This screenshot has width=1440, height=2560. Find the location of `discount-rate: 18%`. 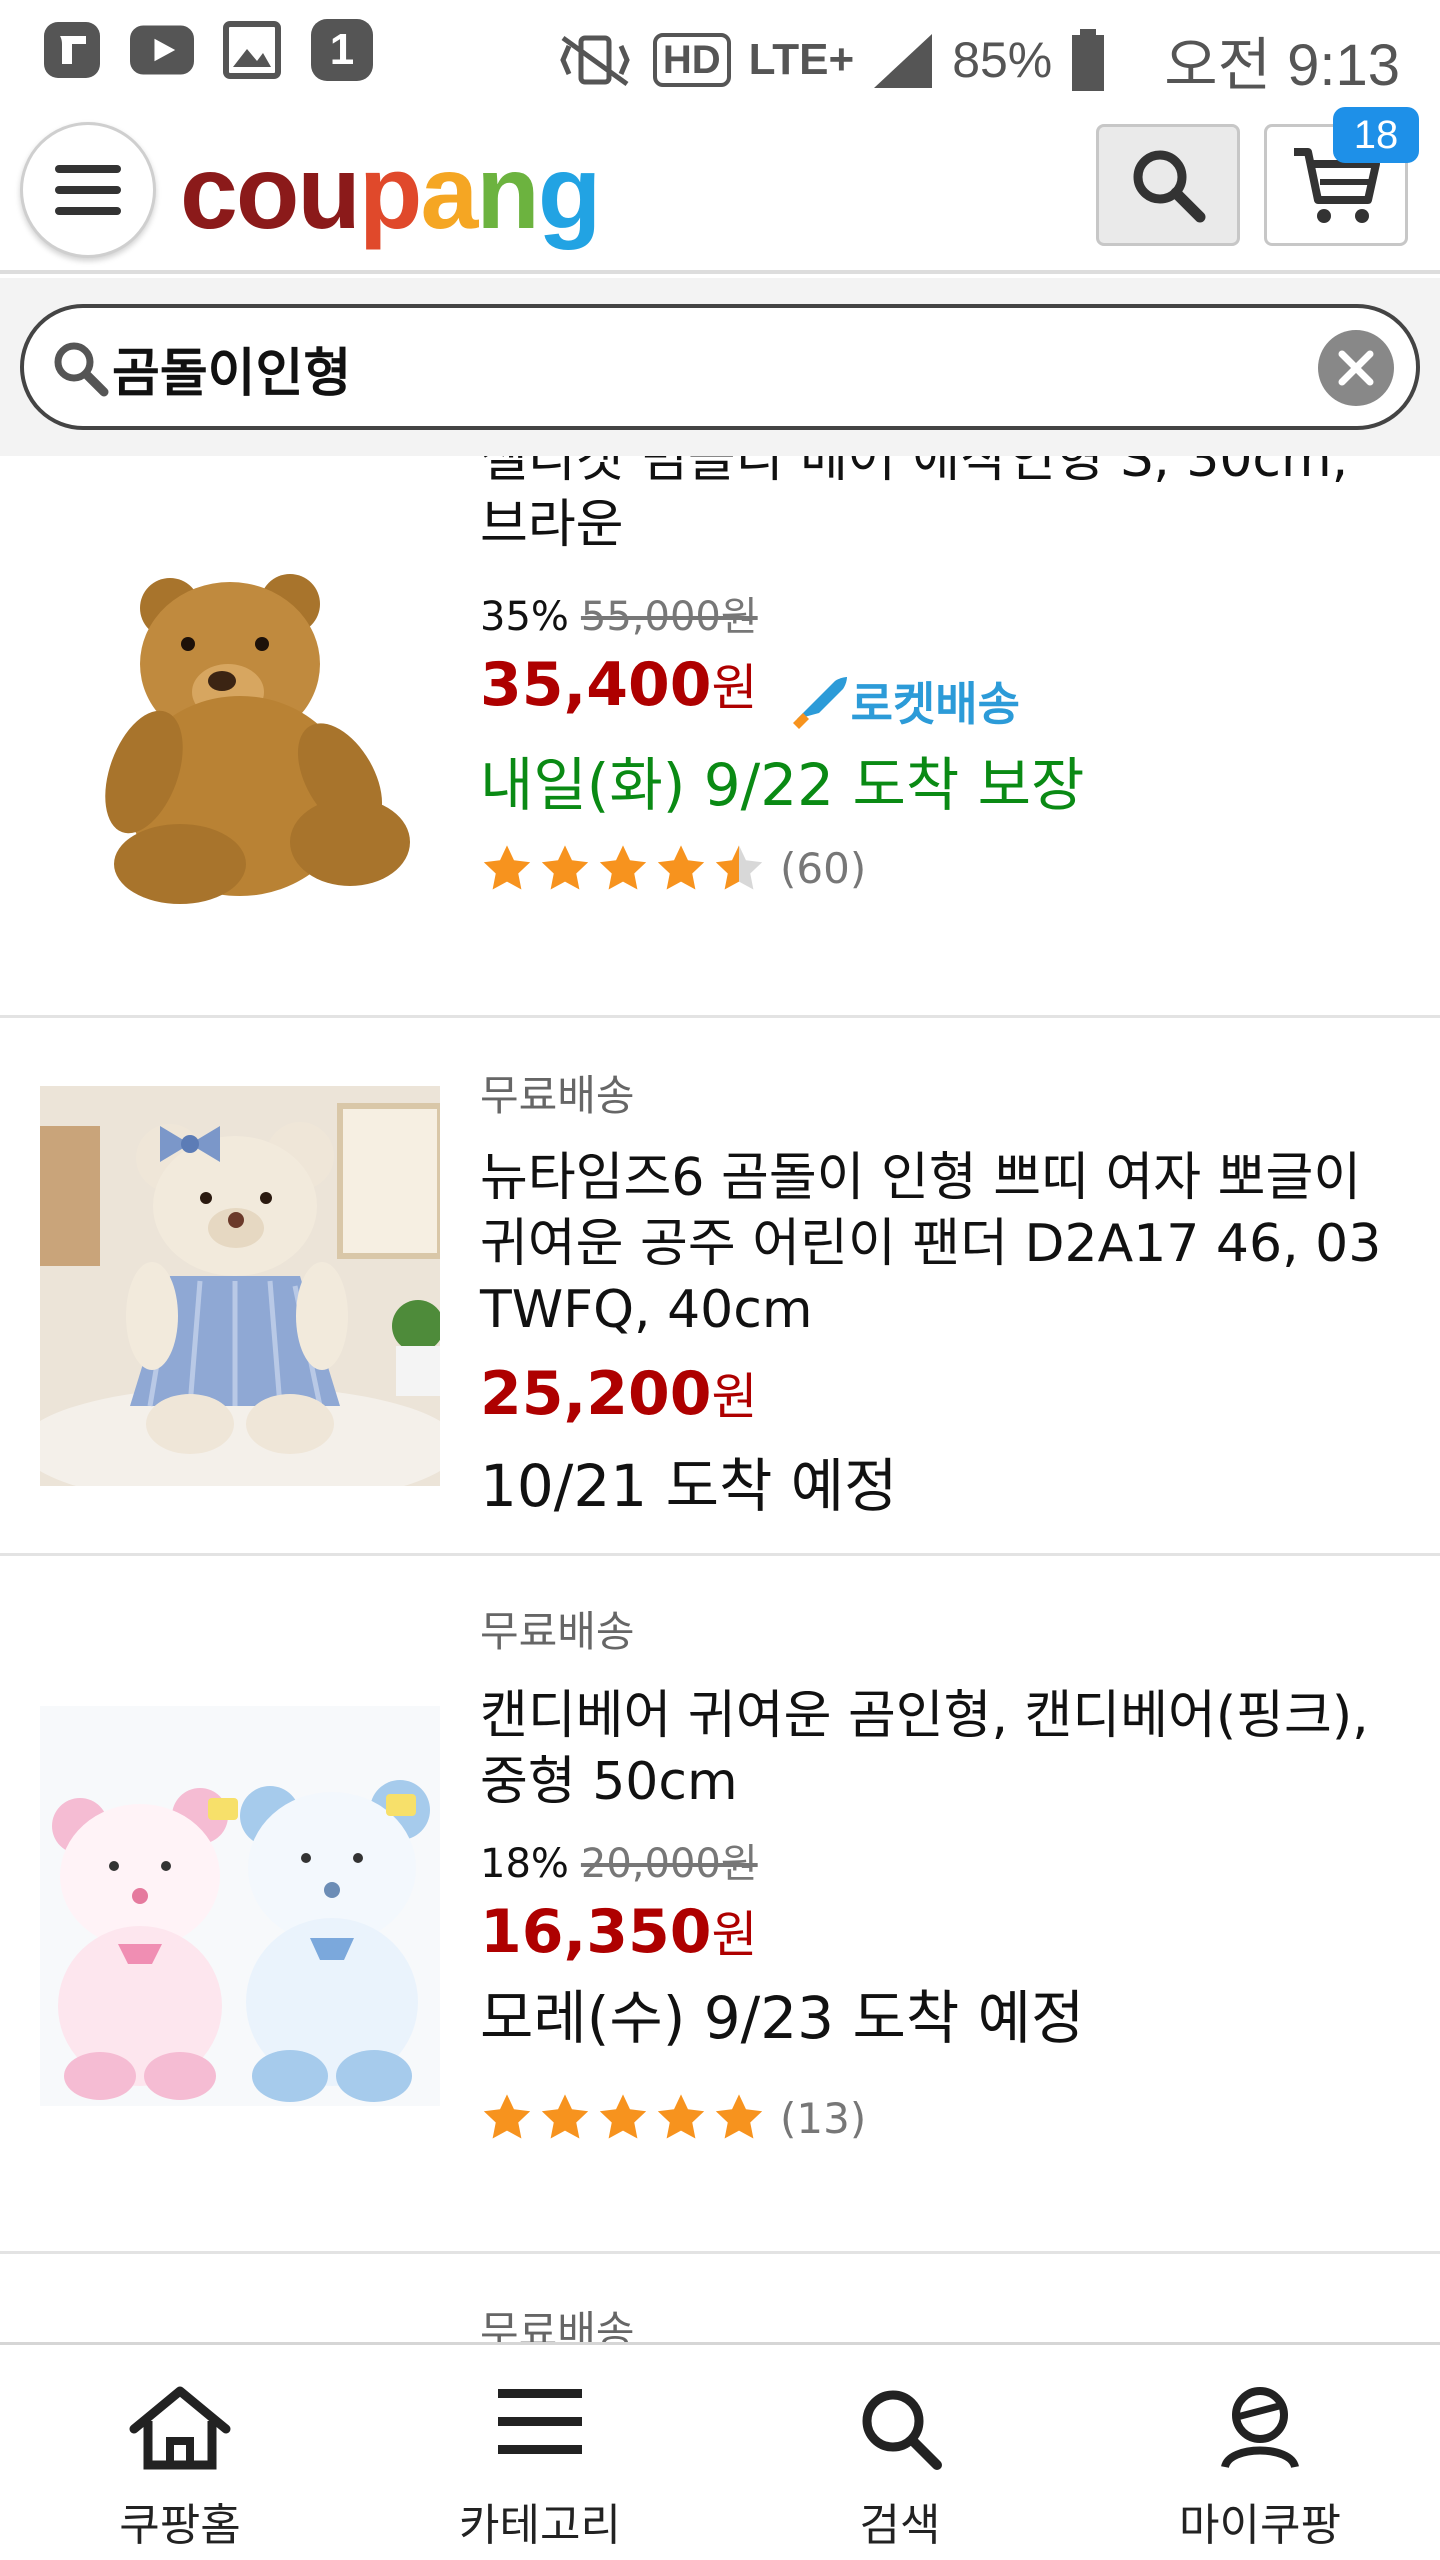

discount-rate: 18% is located at coordinates (524, 1864).